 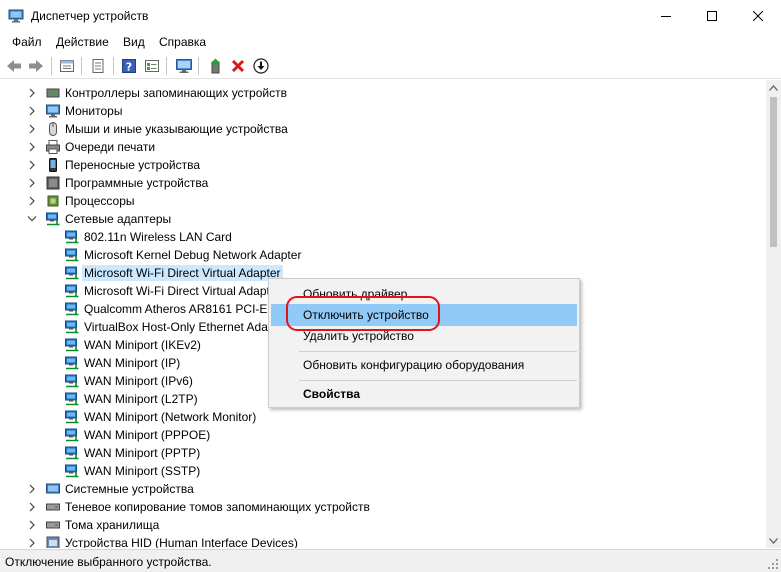 What do you see at coordinates (261, 66) in the screenshot?
I see `disable-device-button` at bounding box center [261, 66].